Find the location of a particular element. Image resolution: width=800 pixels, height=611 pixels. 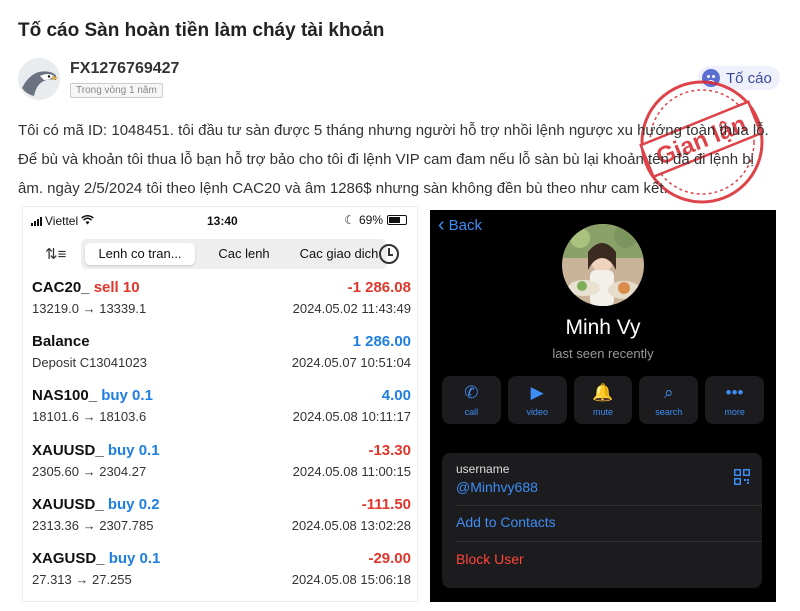

trade-side: buy 0.2 is located at coordinates (133, 504).